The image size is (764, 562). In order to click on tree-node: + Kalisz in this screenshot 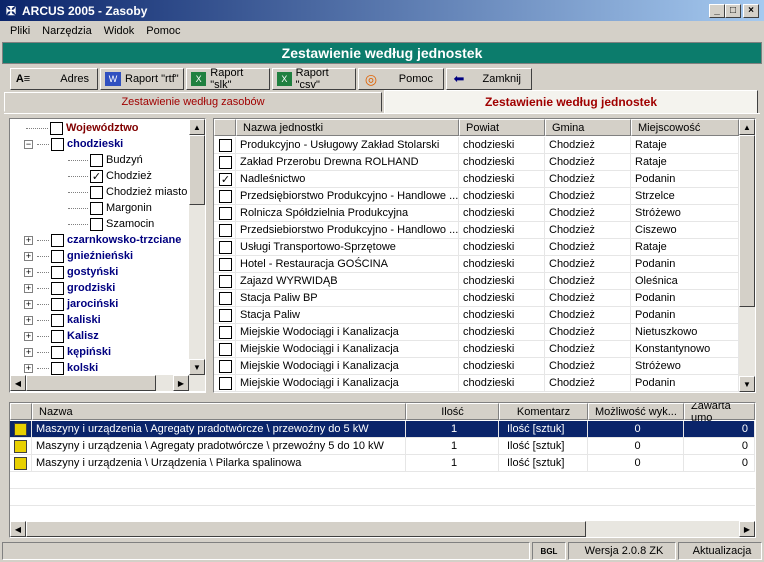, I will do `click(61, 336)`.